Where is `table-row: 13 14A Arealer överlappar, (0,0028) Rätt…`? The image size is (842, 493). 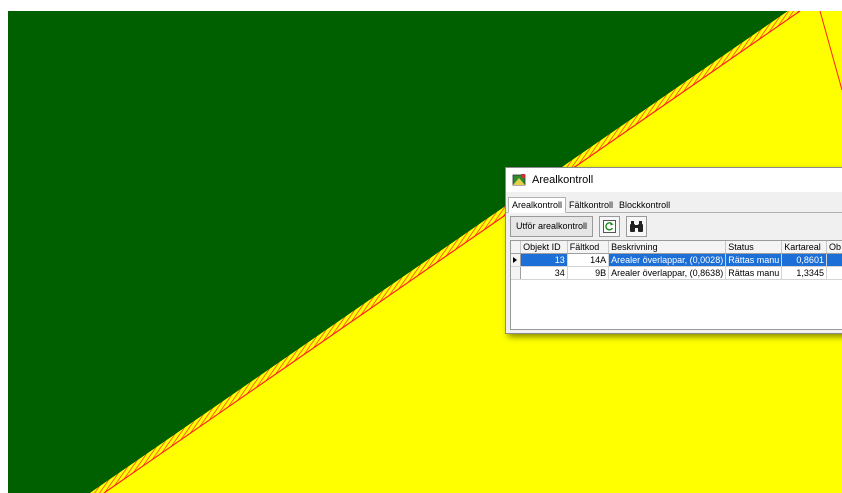
table-row: 13 14A Arealer överlappar, (0,0028) Rätt… is located at coordinates (676, 260).